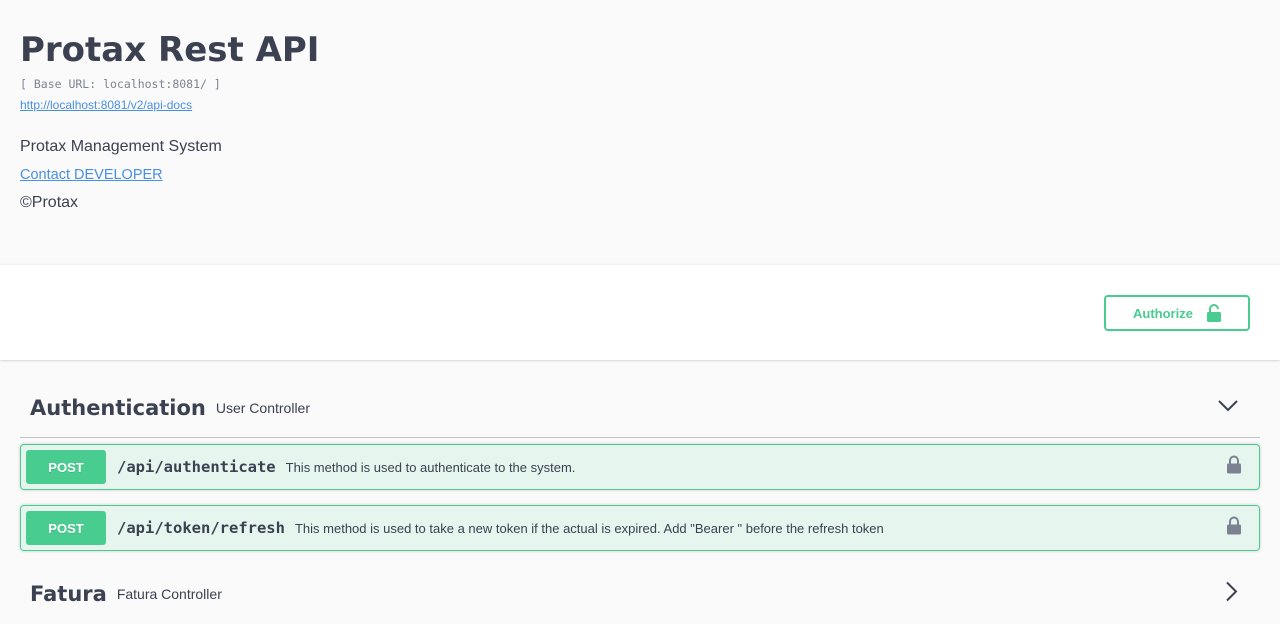 The width and height of the screenshot is (1280, 624). Describe the element at coordinates (68, 594) in the screenshot. I see `tag-name: Fatura` at that location.